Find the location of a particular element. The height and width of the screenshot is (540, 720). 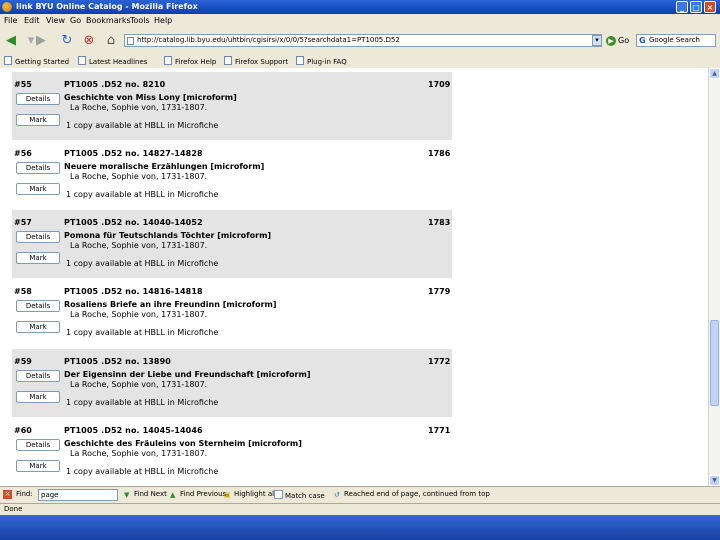

minimize-button: _ is located at coordinates (682, 7).